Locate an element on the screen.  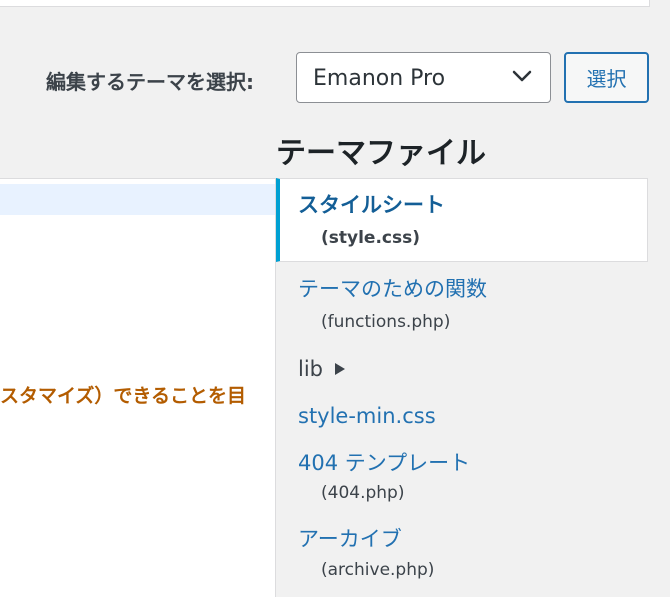
file-name: スタイルシート is located at coordinates (371, 205).